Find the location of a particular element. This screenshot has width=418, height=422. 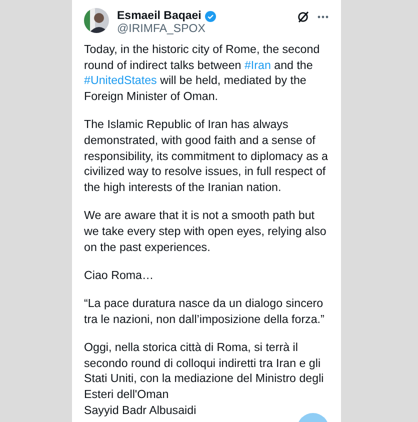

slashed-circle-icon is located at coordinates (303, 17).